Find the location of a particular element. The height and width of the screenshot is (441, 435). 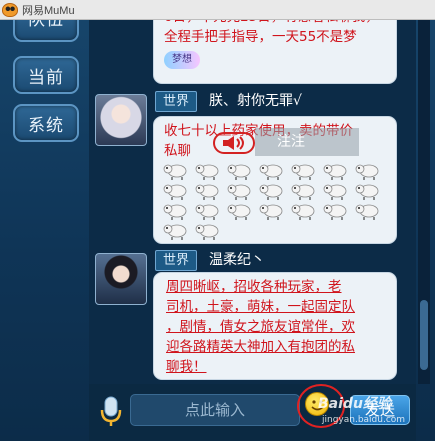

title-bar: 网易MuMu is located at coordinates (217, 10).